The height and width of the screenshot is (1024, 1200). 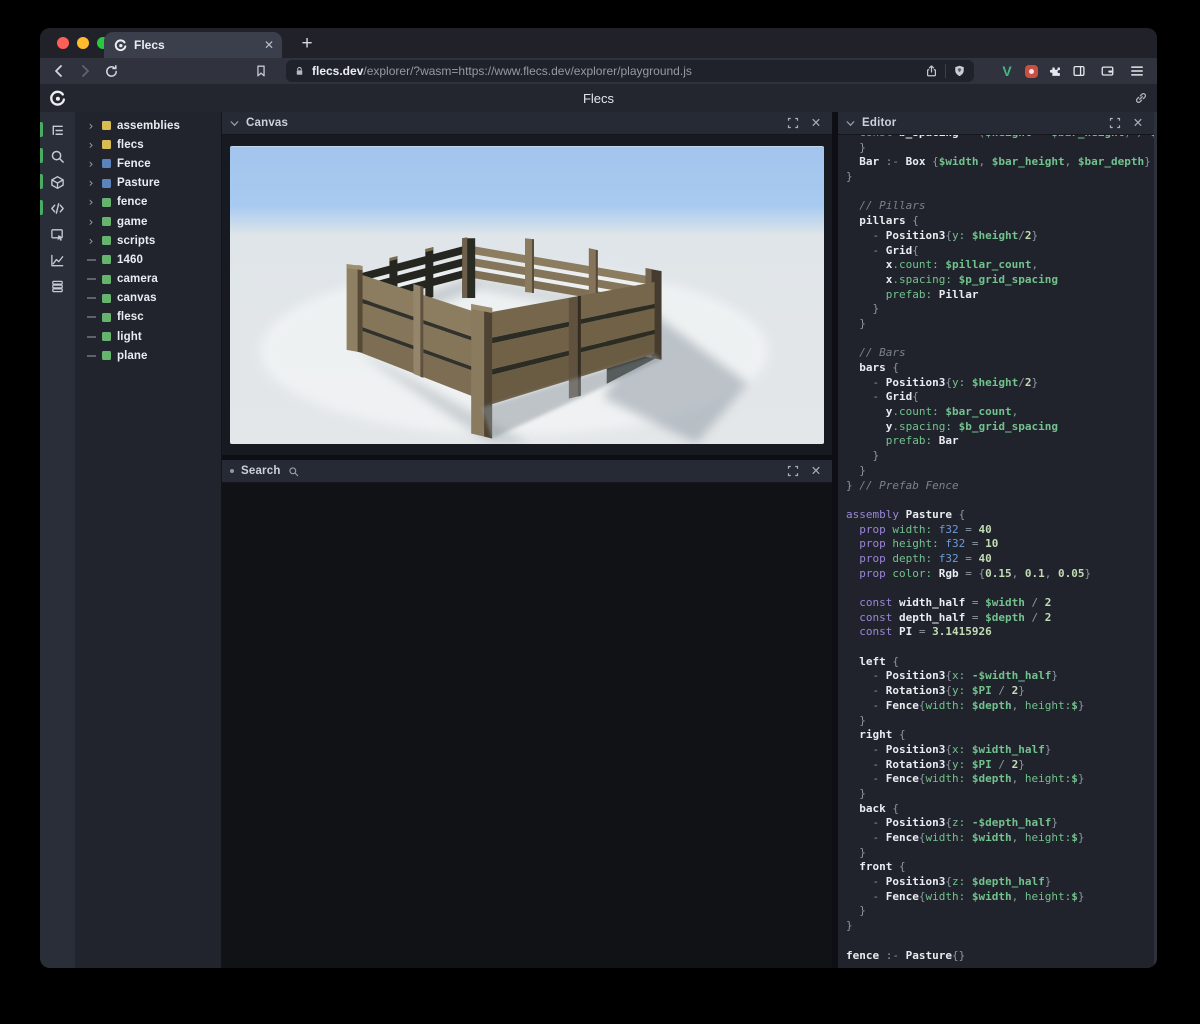 What do you see at coordinates (148, 317) in the screenshot?
I see `tree-item-flesc: flesc` at bounding box center [148, 317].